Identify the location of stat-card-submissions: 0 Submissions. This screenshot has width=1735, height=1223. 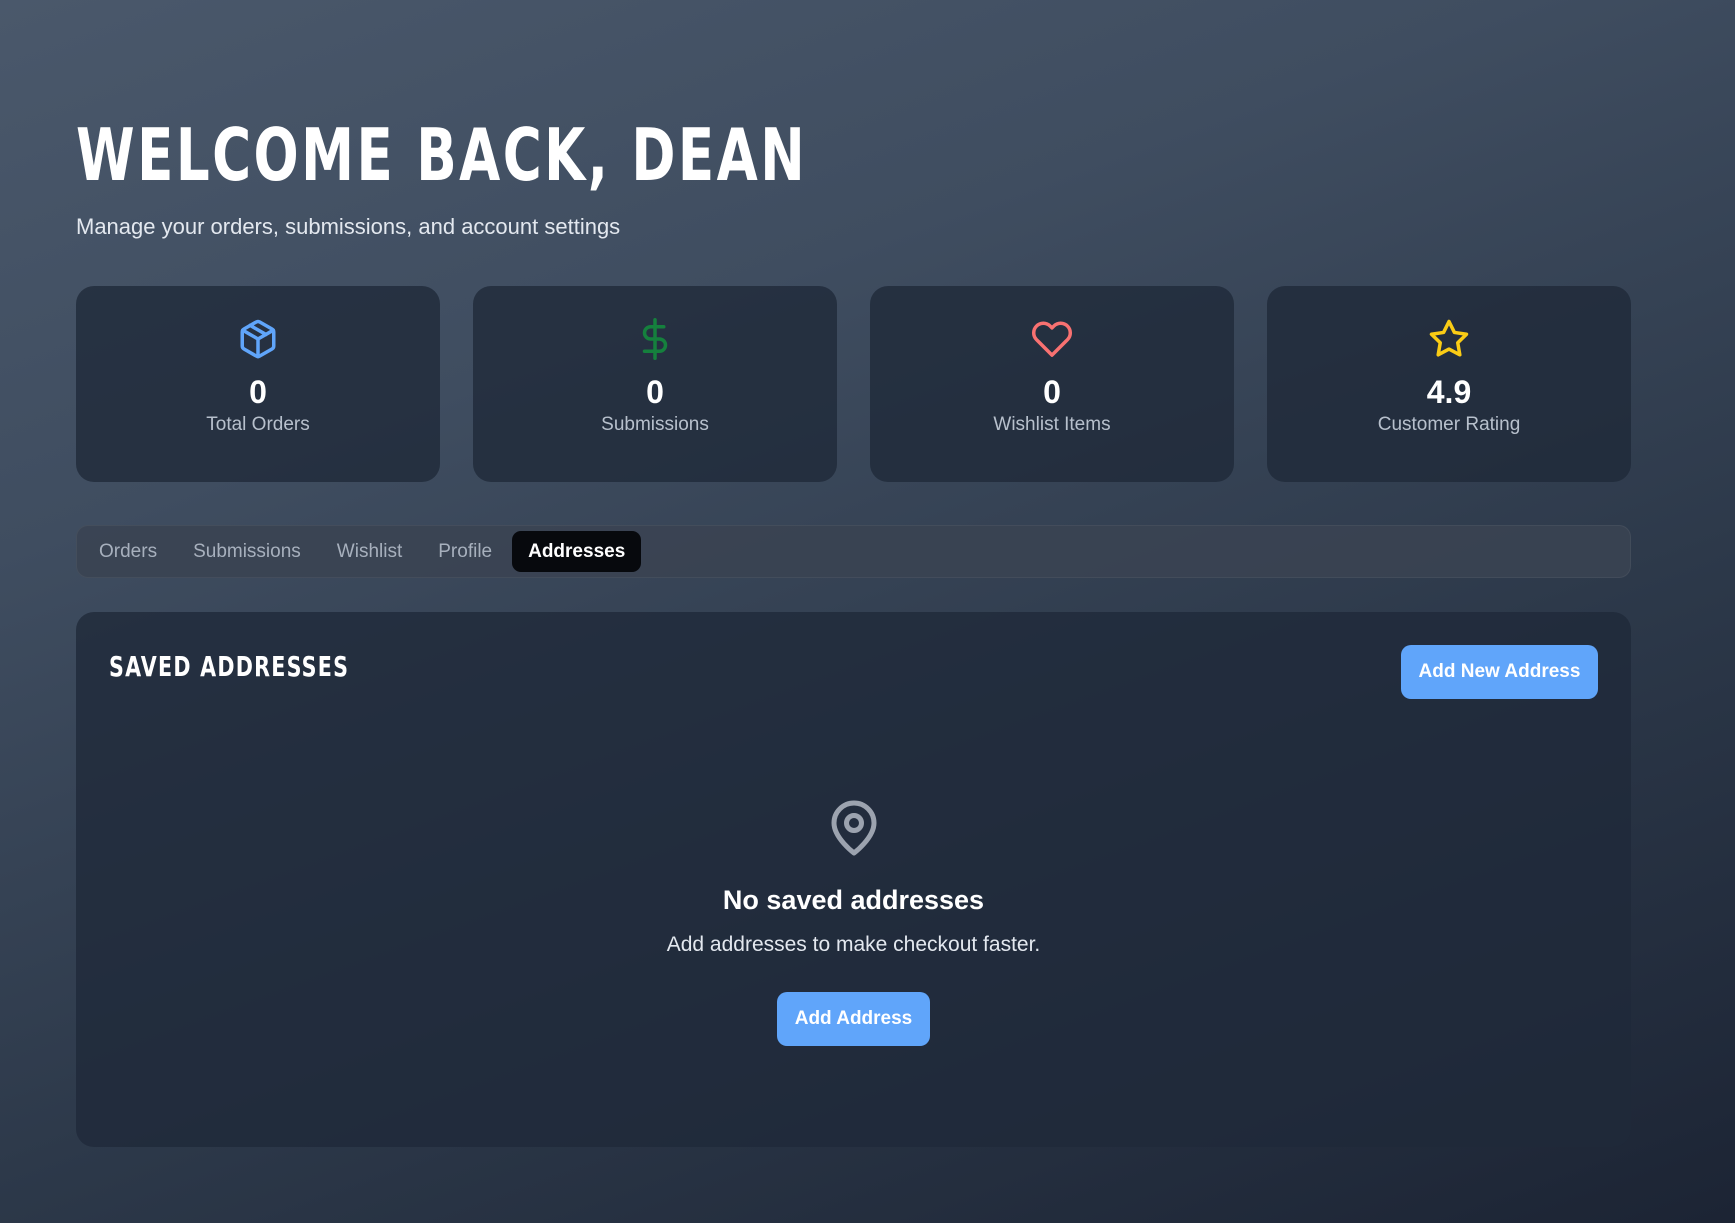
(655, 384).